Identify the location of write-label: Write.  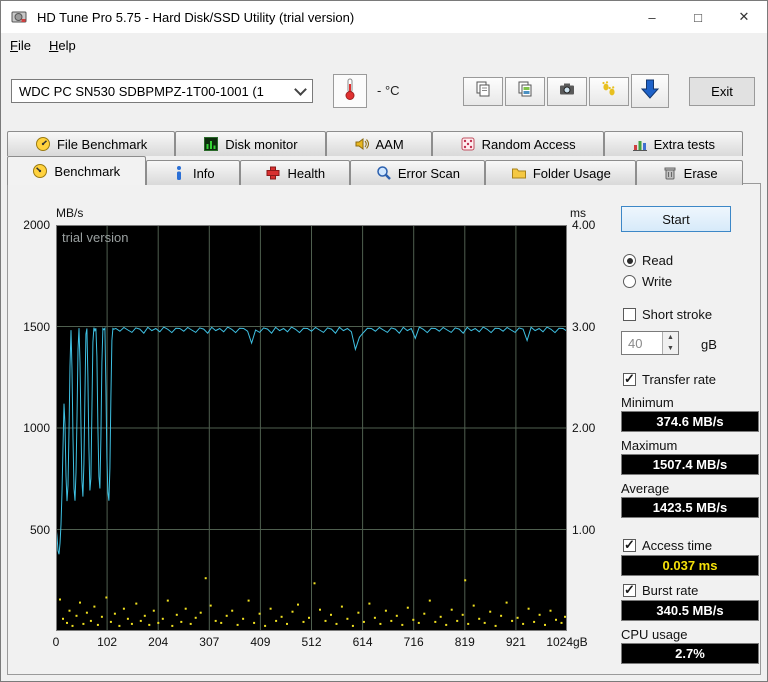
(657, 281).